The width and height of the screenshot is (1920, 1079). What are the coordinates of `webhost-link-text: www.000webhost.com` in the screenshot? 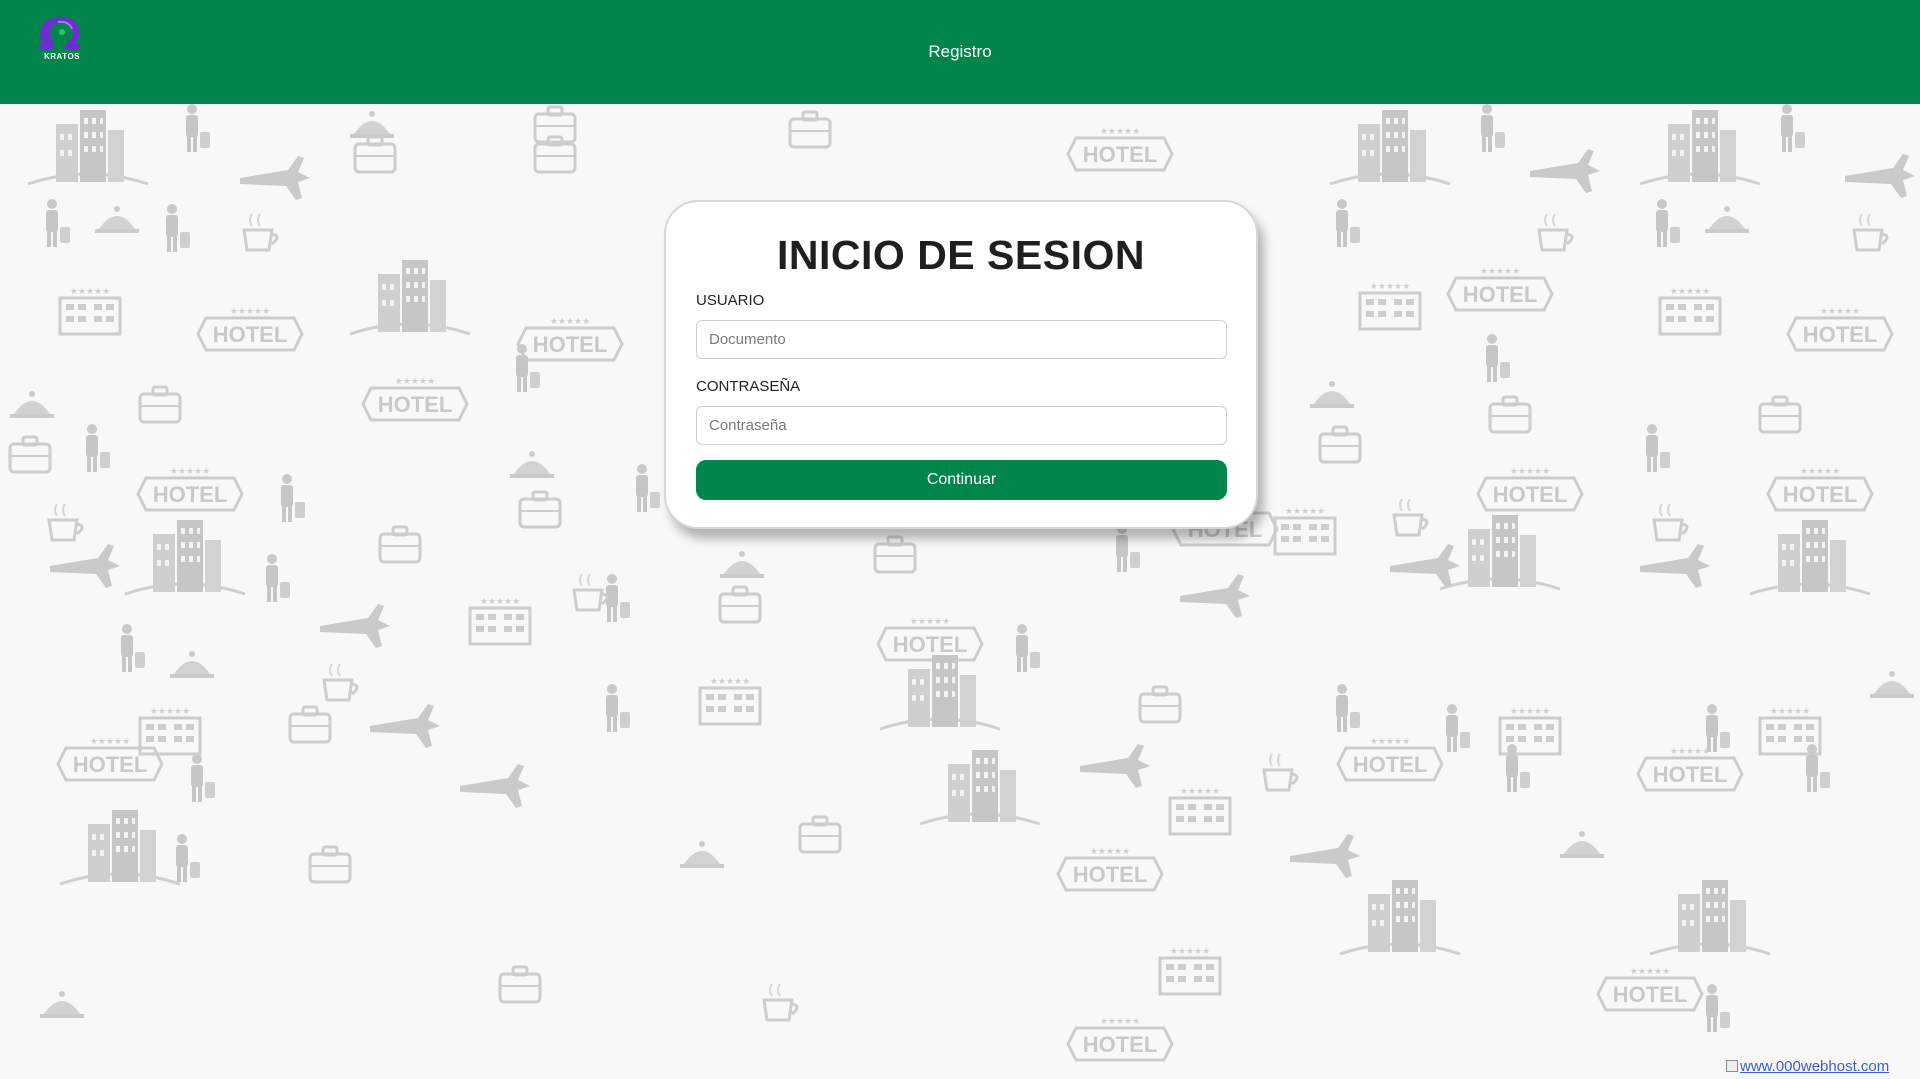 It's located at (1815, 1066).